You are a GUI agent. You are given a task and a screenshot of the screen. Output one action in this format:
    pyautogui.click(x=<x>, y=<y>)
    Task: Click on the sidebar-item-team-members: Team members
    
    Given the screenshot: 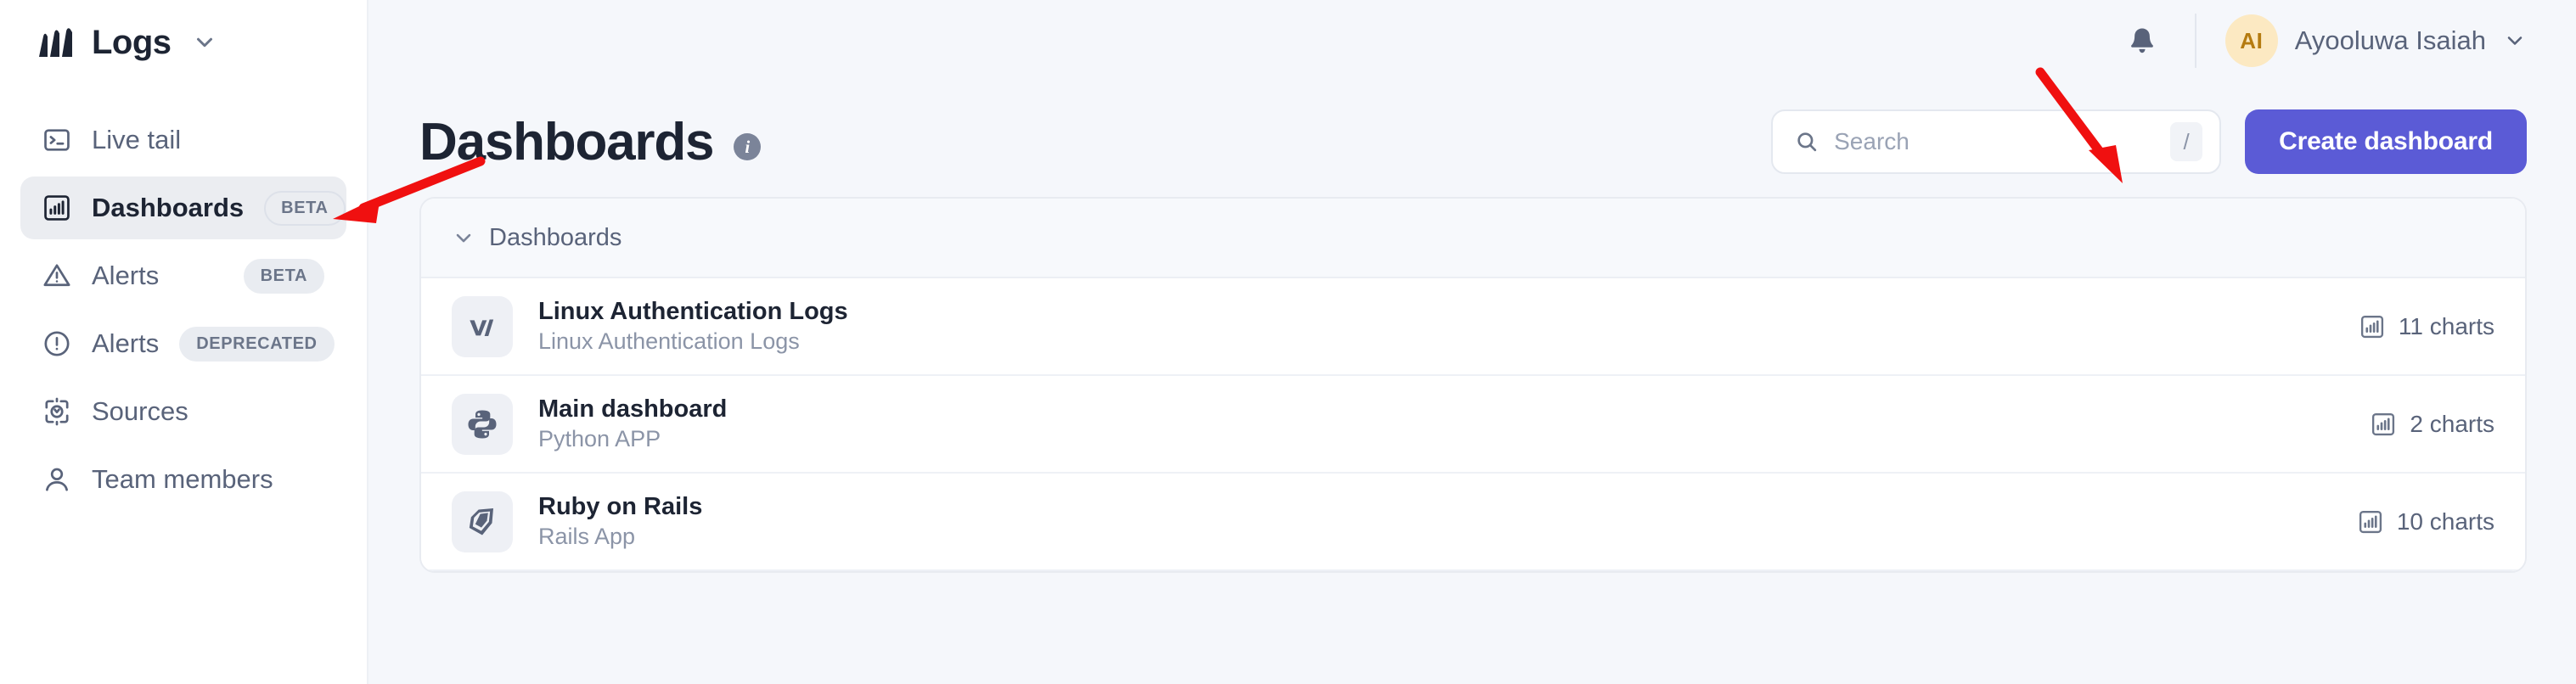 What is the action you would take?
    pyautogui.click(x=183, y=479)
    